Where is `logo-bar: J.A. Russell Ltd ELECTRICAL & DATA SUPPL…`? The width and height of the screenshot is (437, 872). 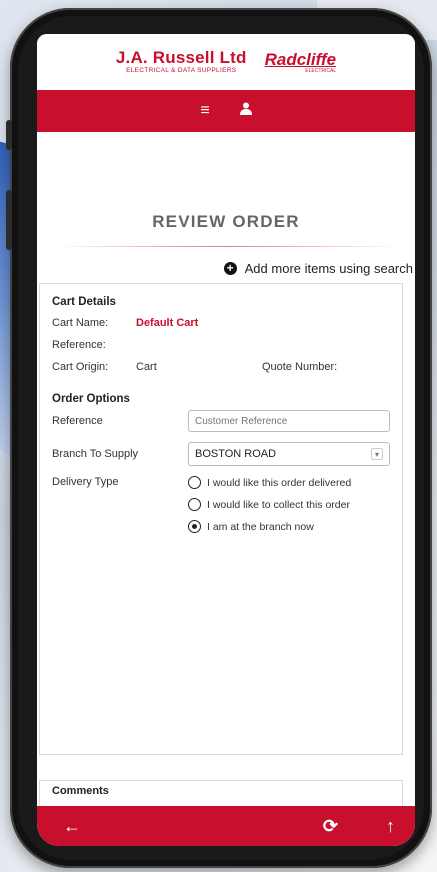
logo-bar: J.A. Russell Ltd ELECTRICAL & DATA SUPPL… is located at coordinates (226, 62).